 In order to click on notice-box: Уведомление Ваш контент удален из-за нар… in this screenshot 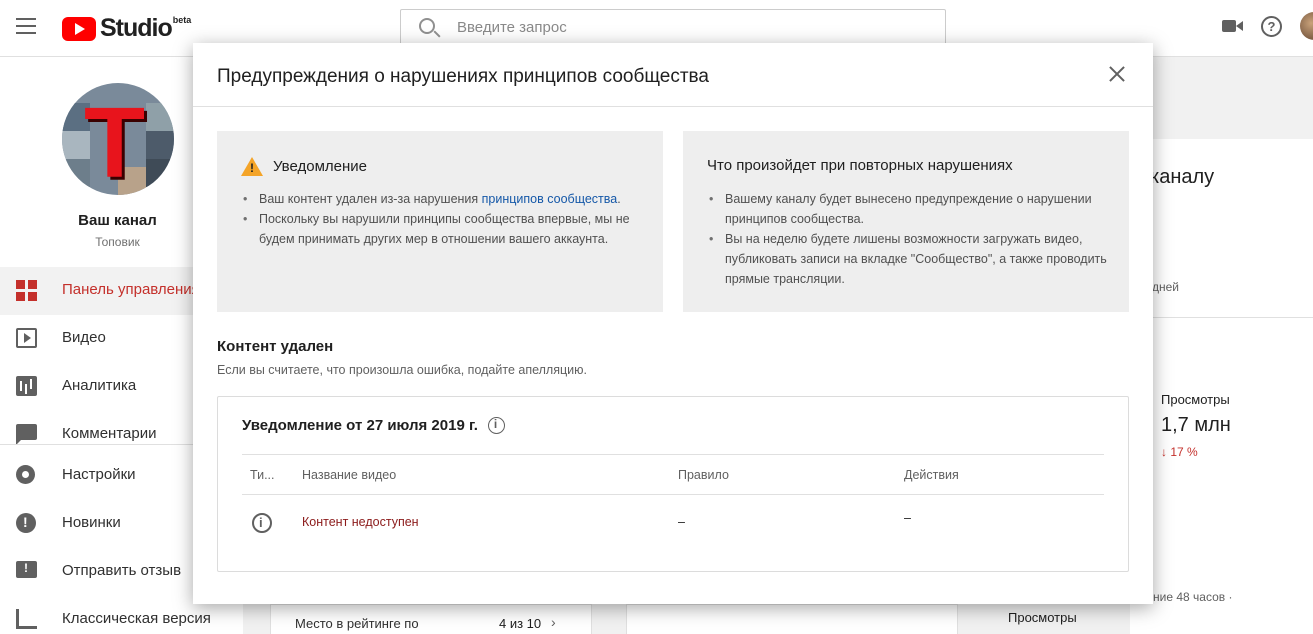, I will do `click(440, 221)`.